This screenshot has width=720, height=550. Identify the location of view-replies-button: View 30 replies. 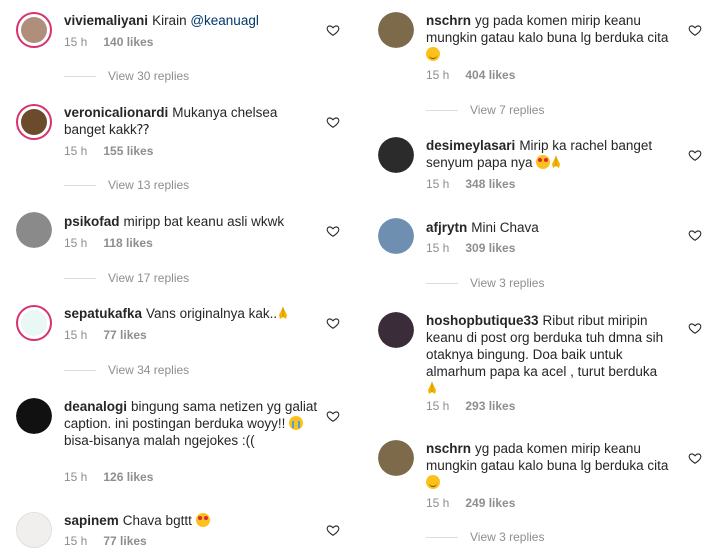
(126, 76).